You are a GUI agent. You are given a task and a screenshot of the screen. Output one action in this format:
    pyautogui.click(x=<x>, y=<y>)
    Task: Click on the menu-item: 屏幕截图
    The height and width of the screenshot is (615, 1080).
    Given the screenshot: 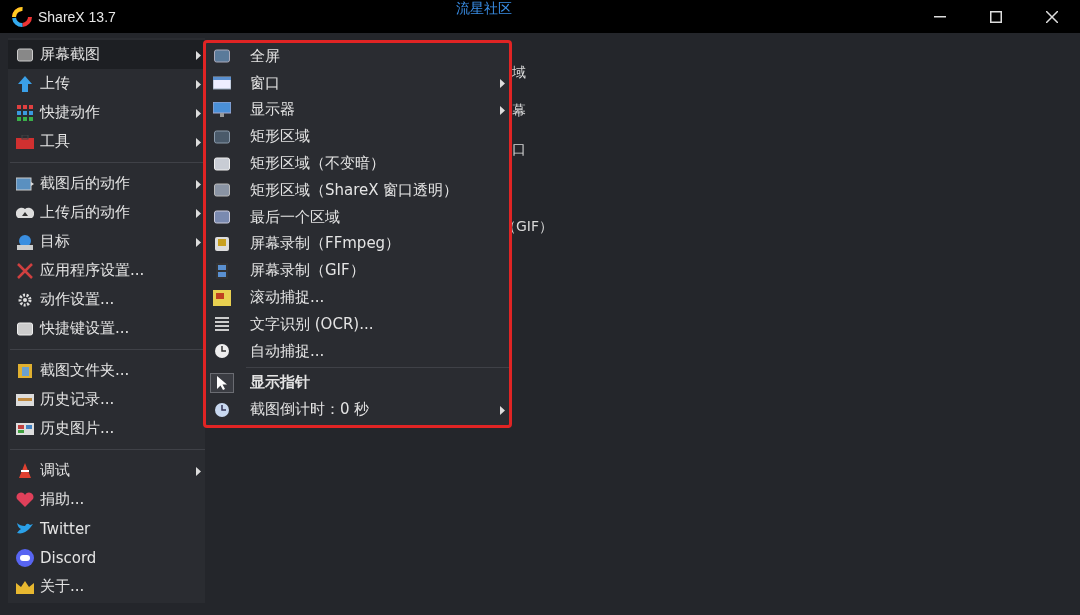 What is the action you would take?
    pyautogui.click(x=106, y=54)
    